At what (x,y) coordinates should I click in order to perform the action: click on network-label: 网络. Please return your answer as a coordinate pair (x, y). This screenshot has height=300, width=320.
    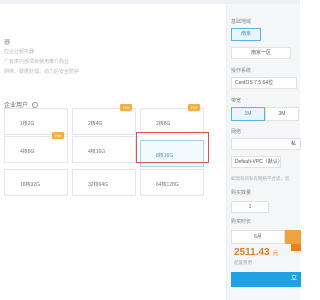
    Looking at the image, I should click on (236, 132).